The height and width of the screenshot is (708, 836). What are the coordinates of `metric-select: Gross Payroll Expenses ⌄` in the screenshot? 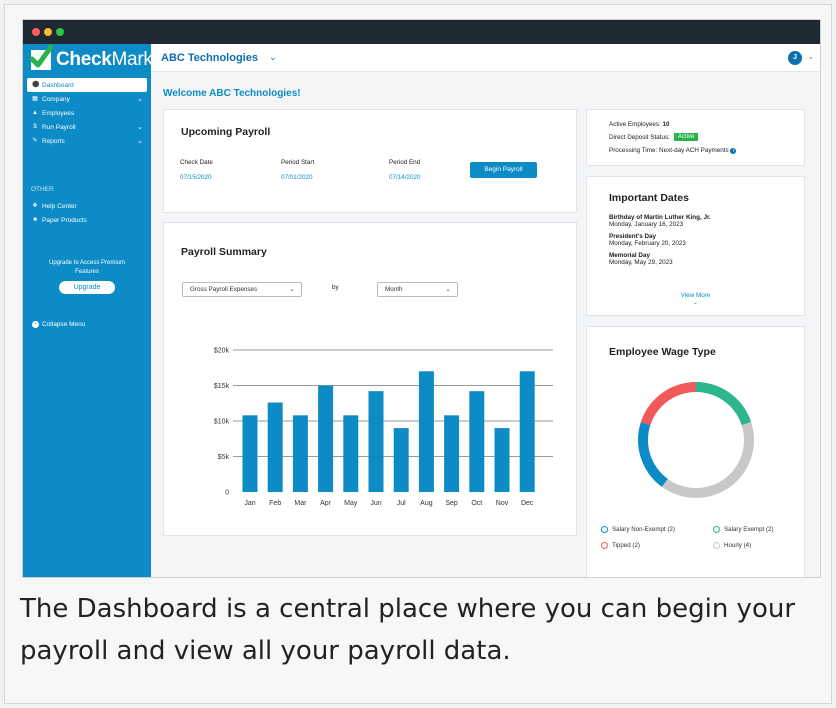 It's located at (242, 289).